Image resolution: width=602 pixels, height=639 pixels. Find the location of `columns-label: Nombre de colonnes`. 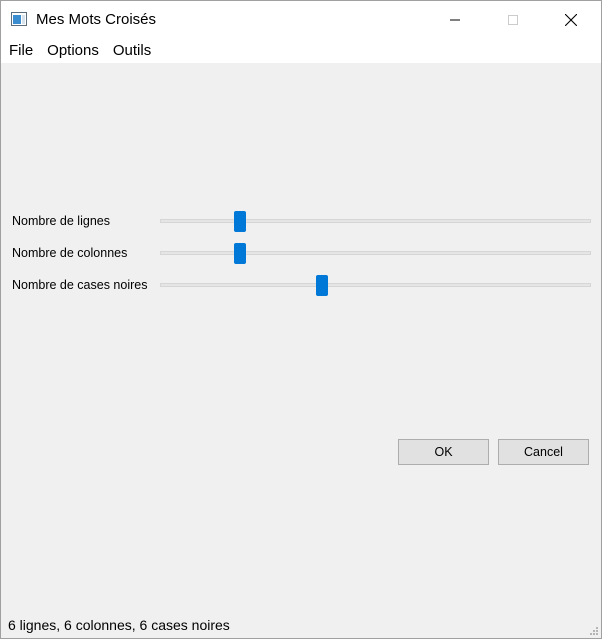

columns-label: Nombre de colonnes is located at coordinates (70, 253).